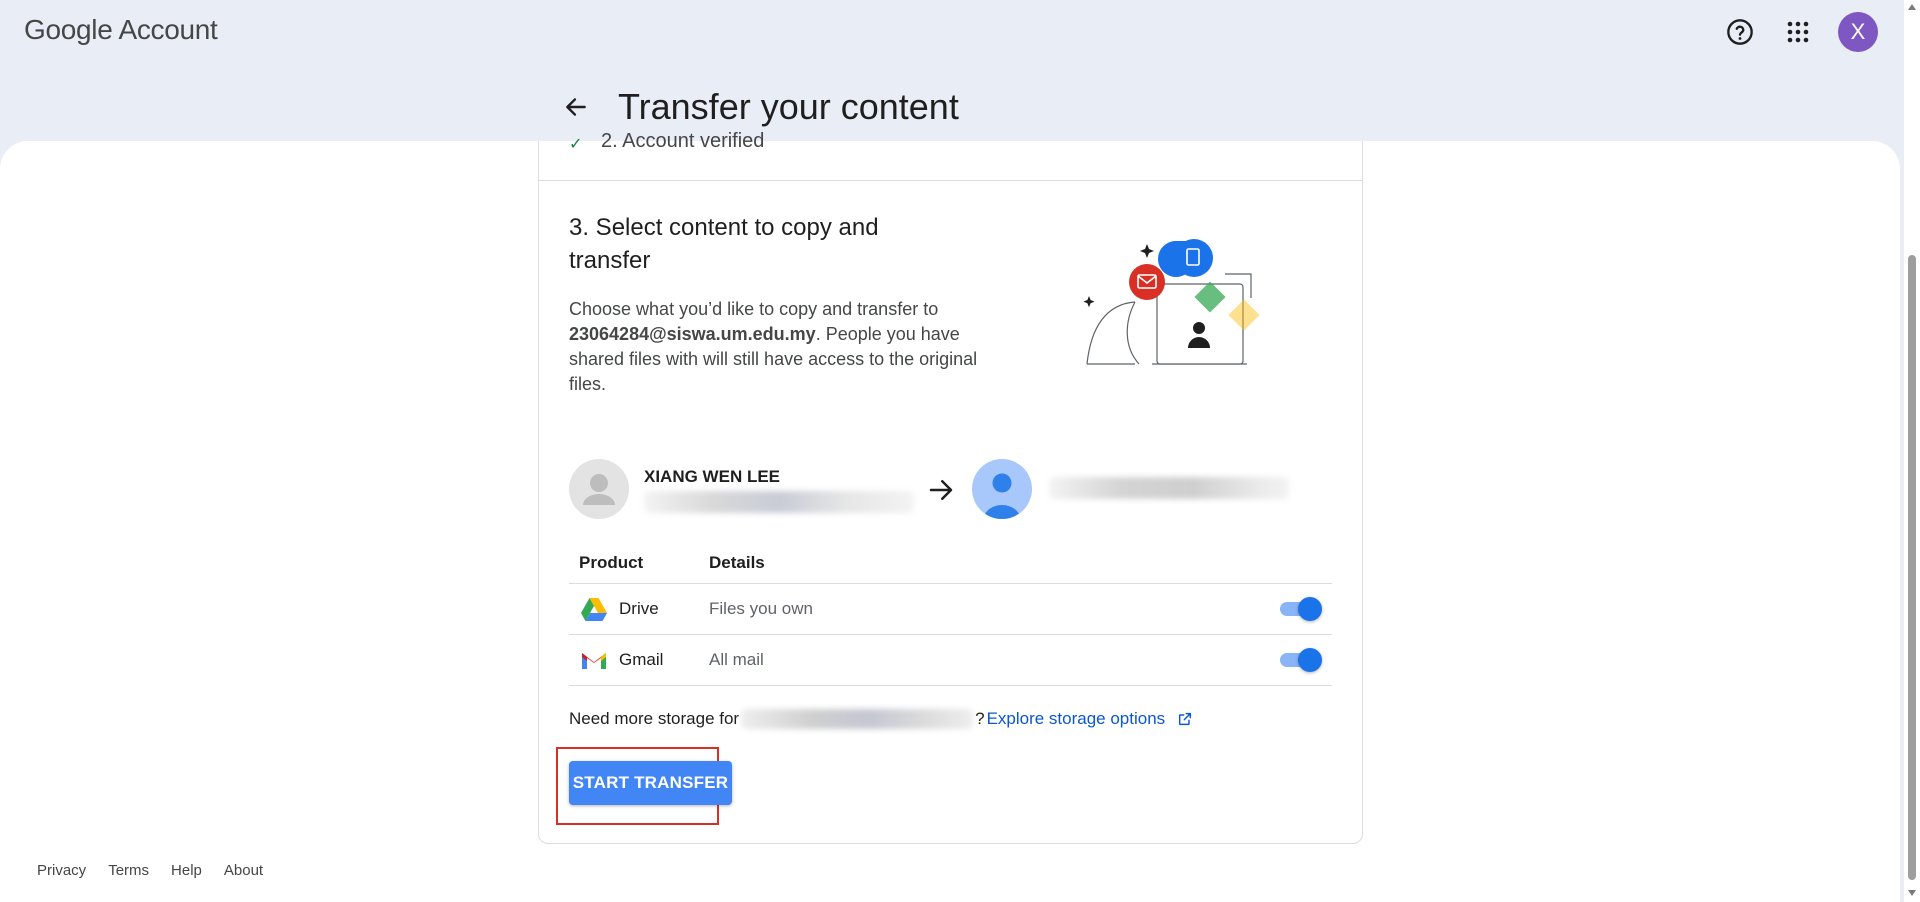  Describe the element at coordinates (1076, 719) in the screenshot. I see `explore-storage-link: Explore storage options` at that location.